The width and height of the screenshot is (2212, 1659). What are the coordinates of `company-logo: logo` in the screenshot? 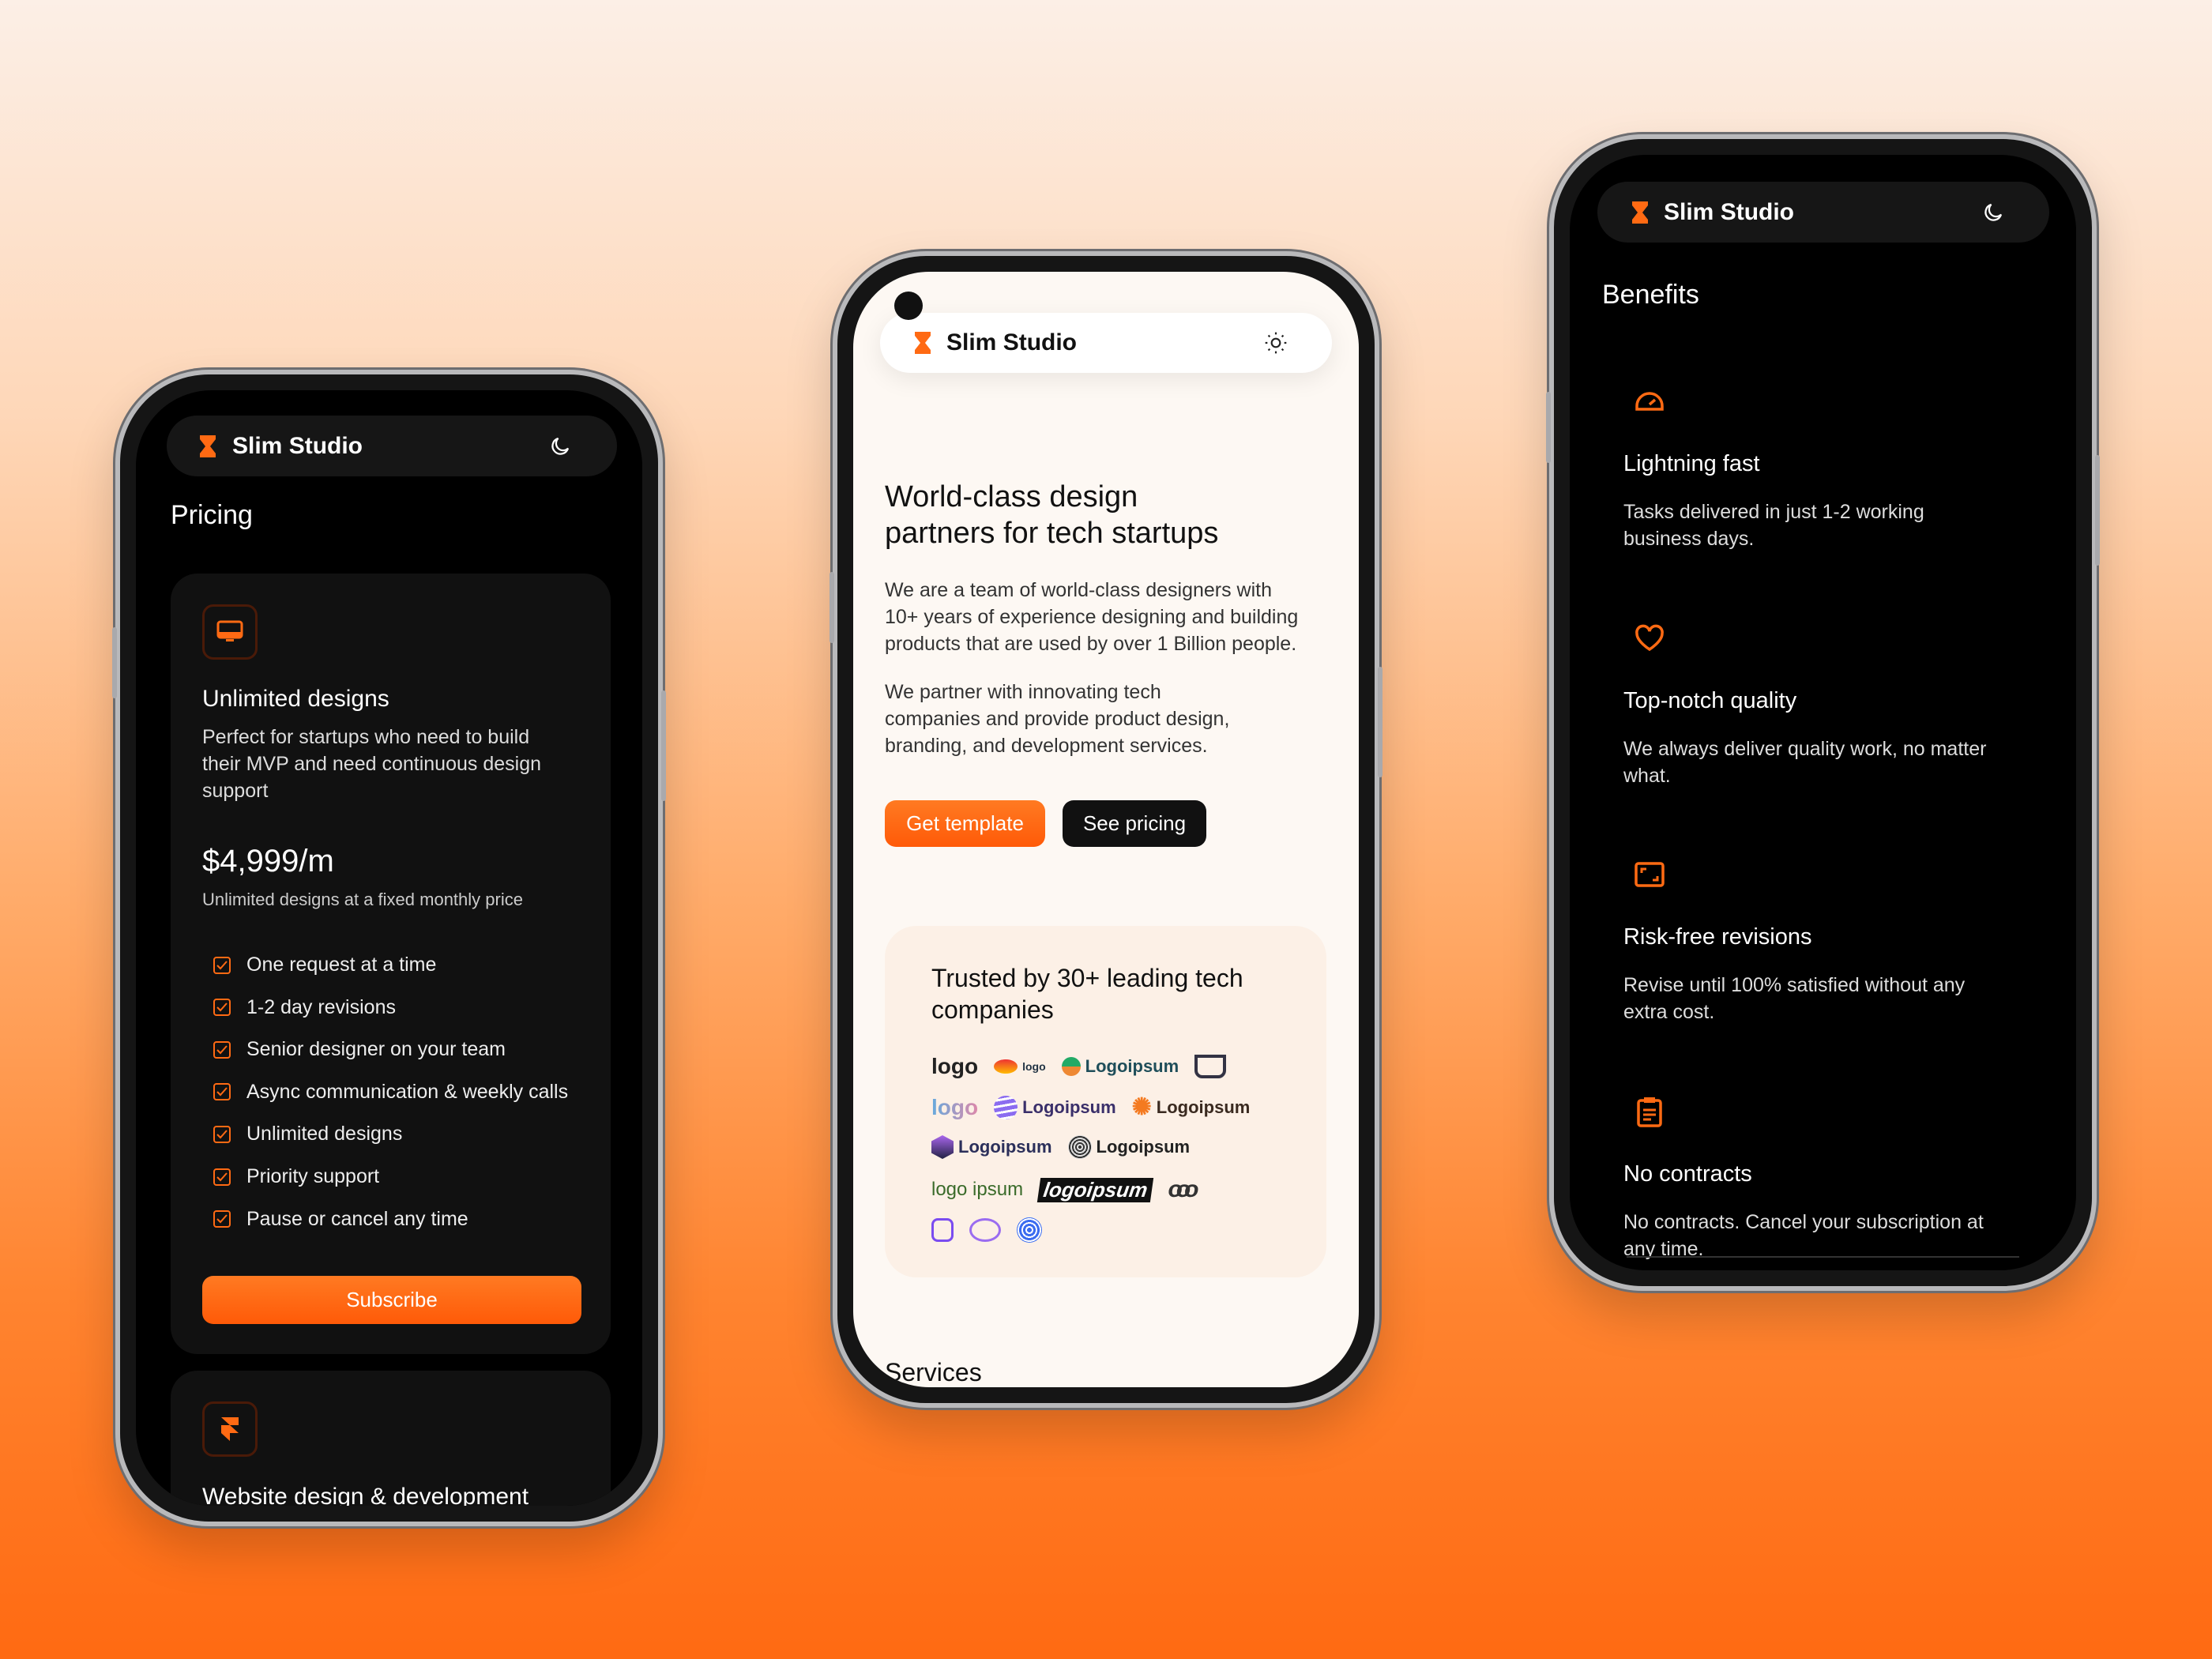 It's located at (1020, 1066).